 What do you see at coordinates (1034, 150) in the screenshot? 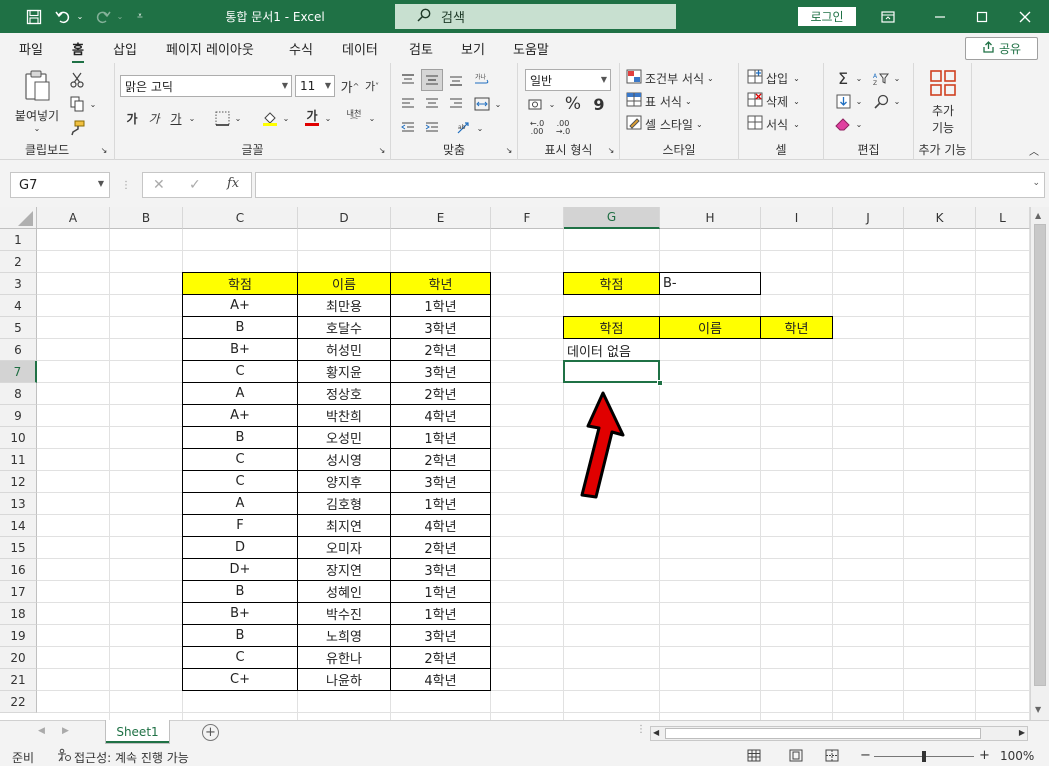
I see `collapse-ribbon-icon: ︿` at bounding box center [1034, 150].